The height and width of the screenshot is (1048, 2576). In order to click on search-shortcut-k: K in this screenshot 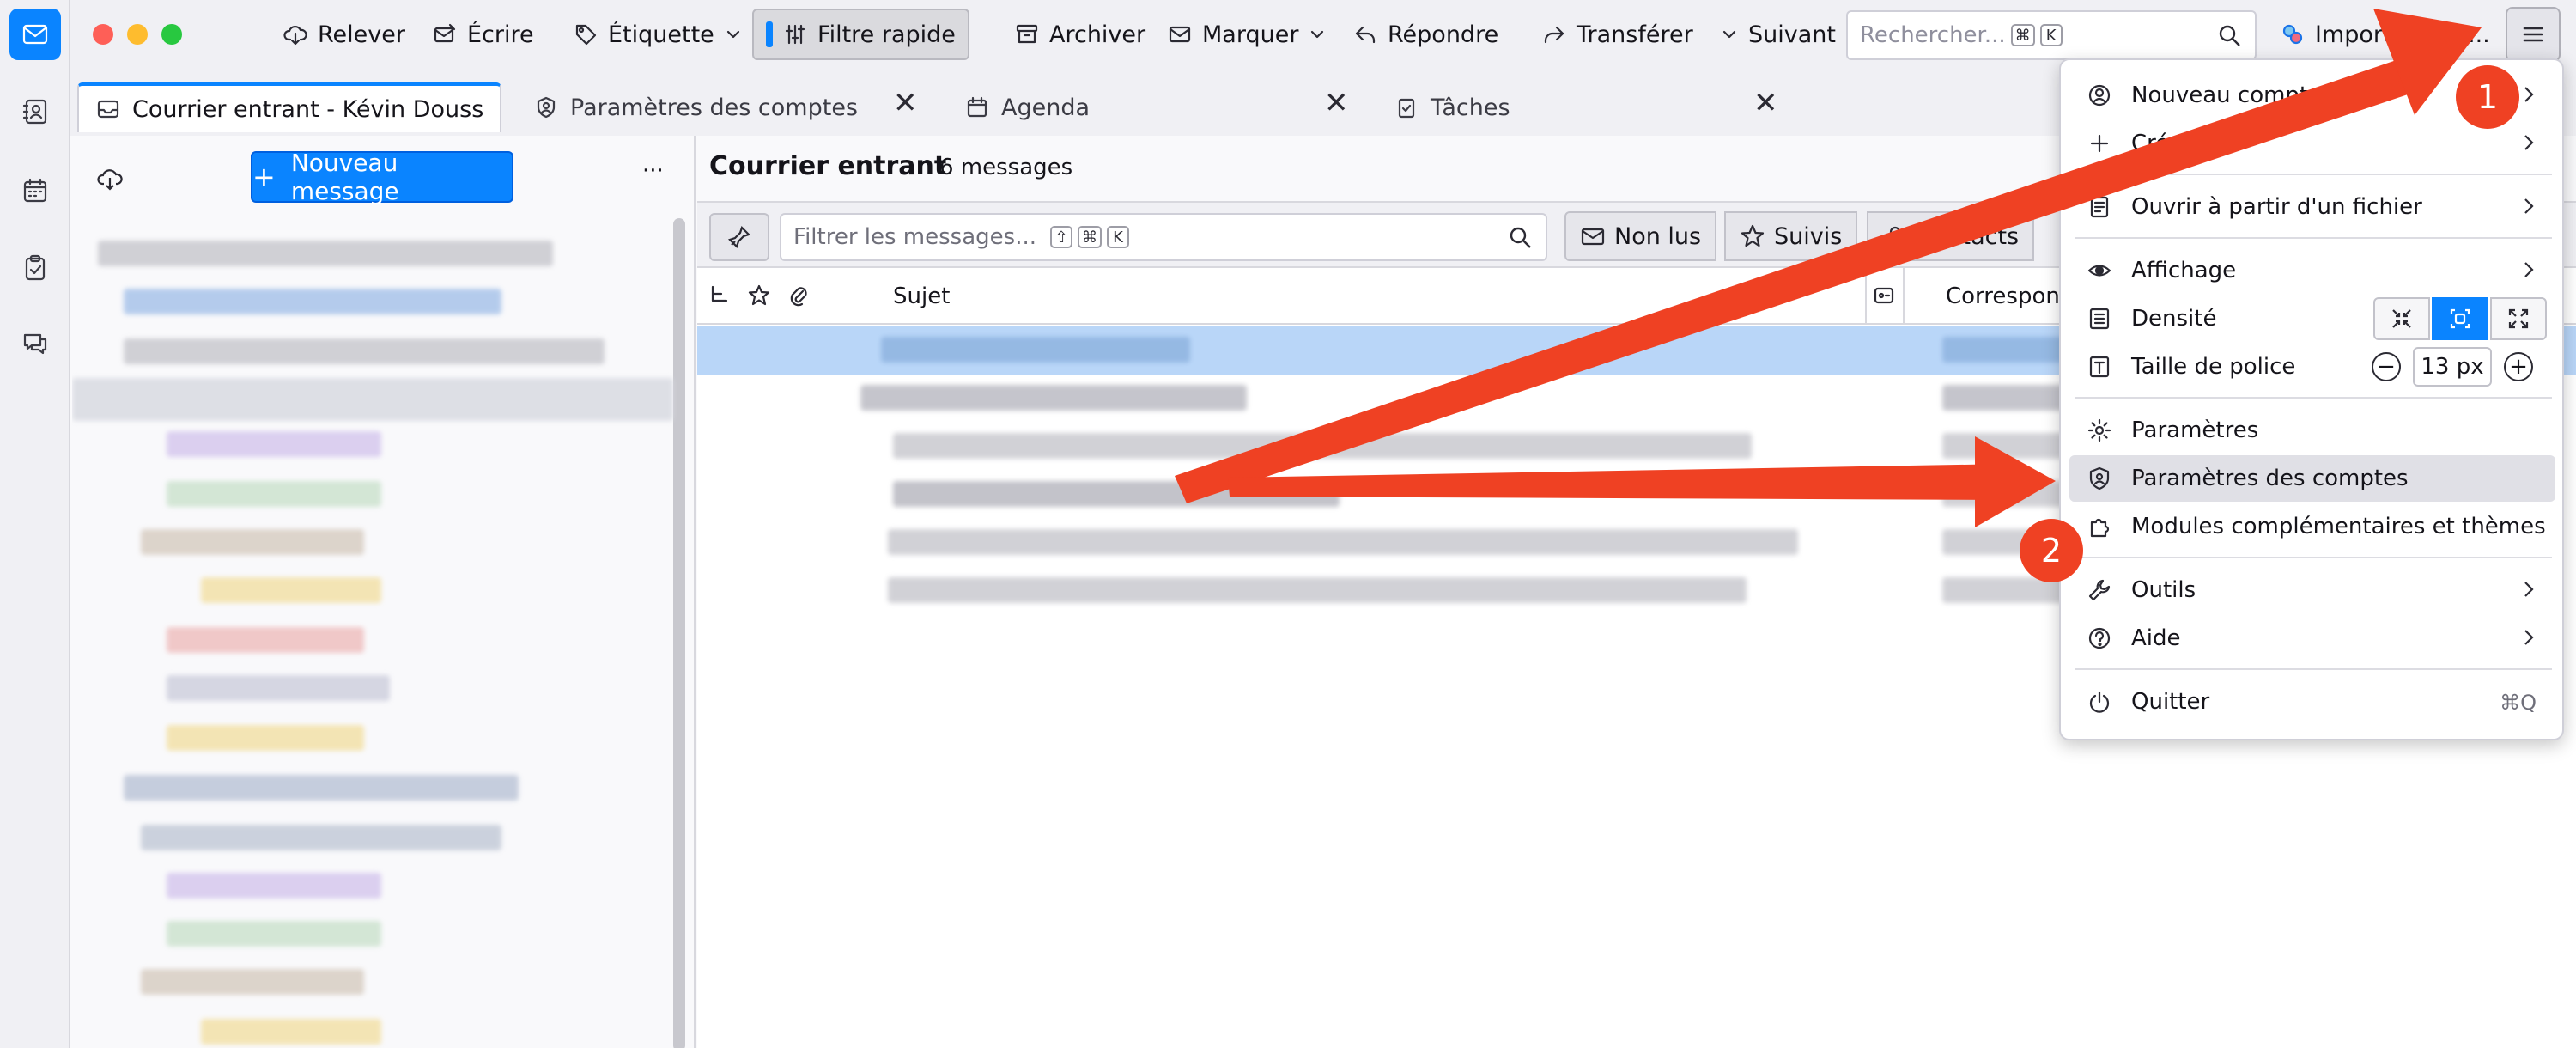, I will do `click(2051, 35)`.